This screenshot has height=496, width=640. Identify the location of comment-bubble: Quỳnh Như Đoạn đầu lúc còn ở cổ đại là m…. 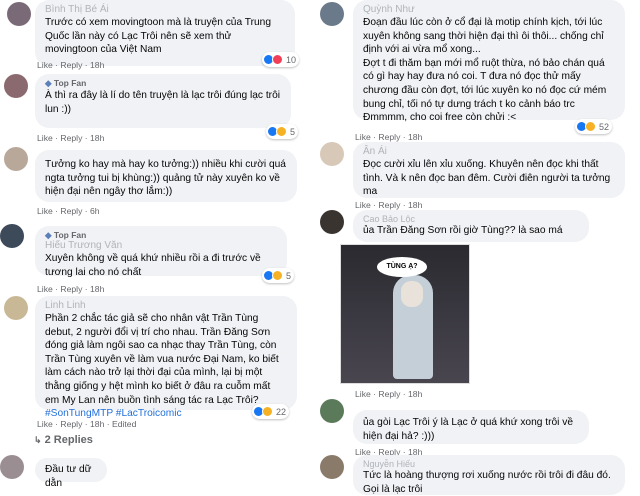
(489, 61).